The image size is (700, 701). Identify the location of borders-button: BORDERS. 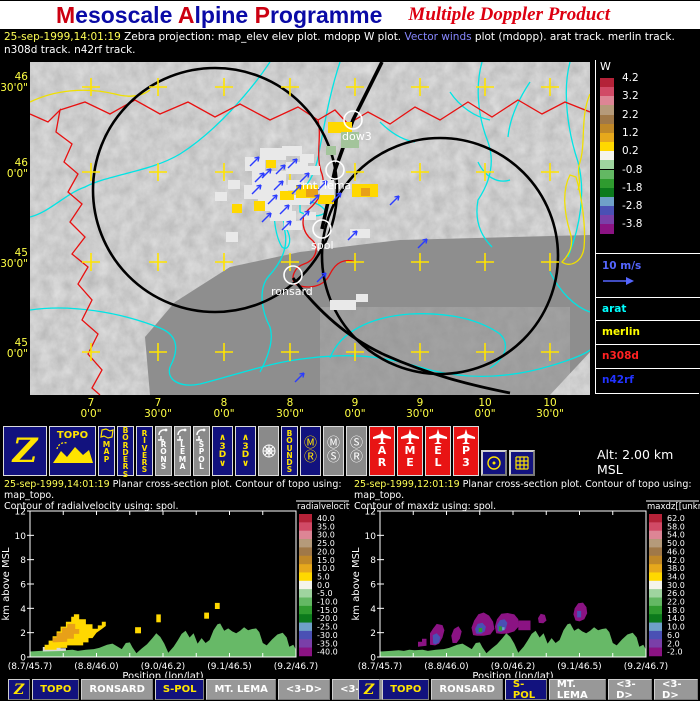
(125, 452).